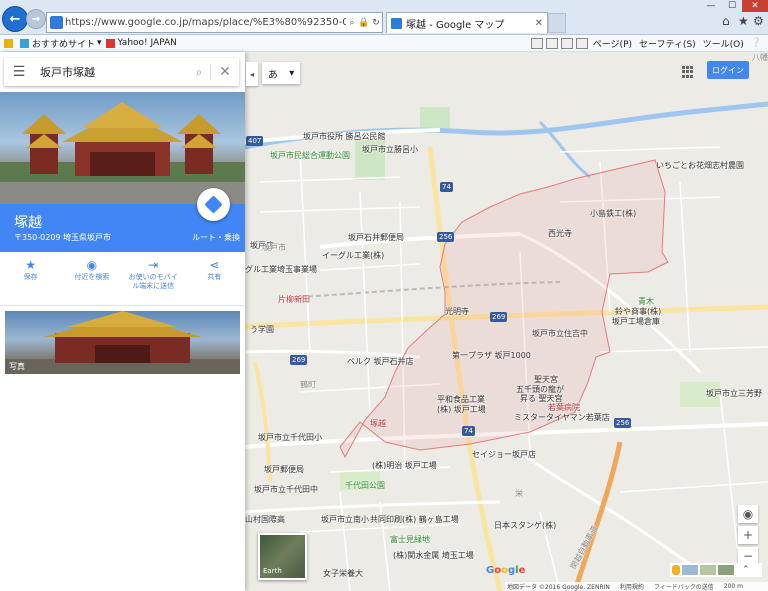  I want to click on print-icon, so click(581, 43).